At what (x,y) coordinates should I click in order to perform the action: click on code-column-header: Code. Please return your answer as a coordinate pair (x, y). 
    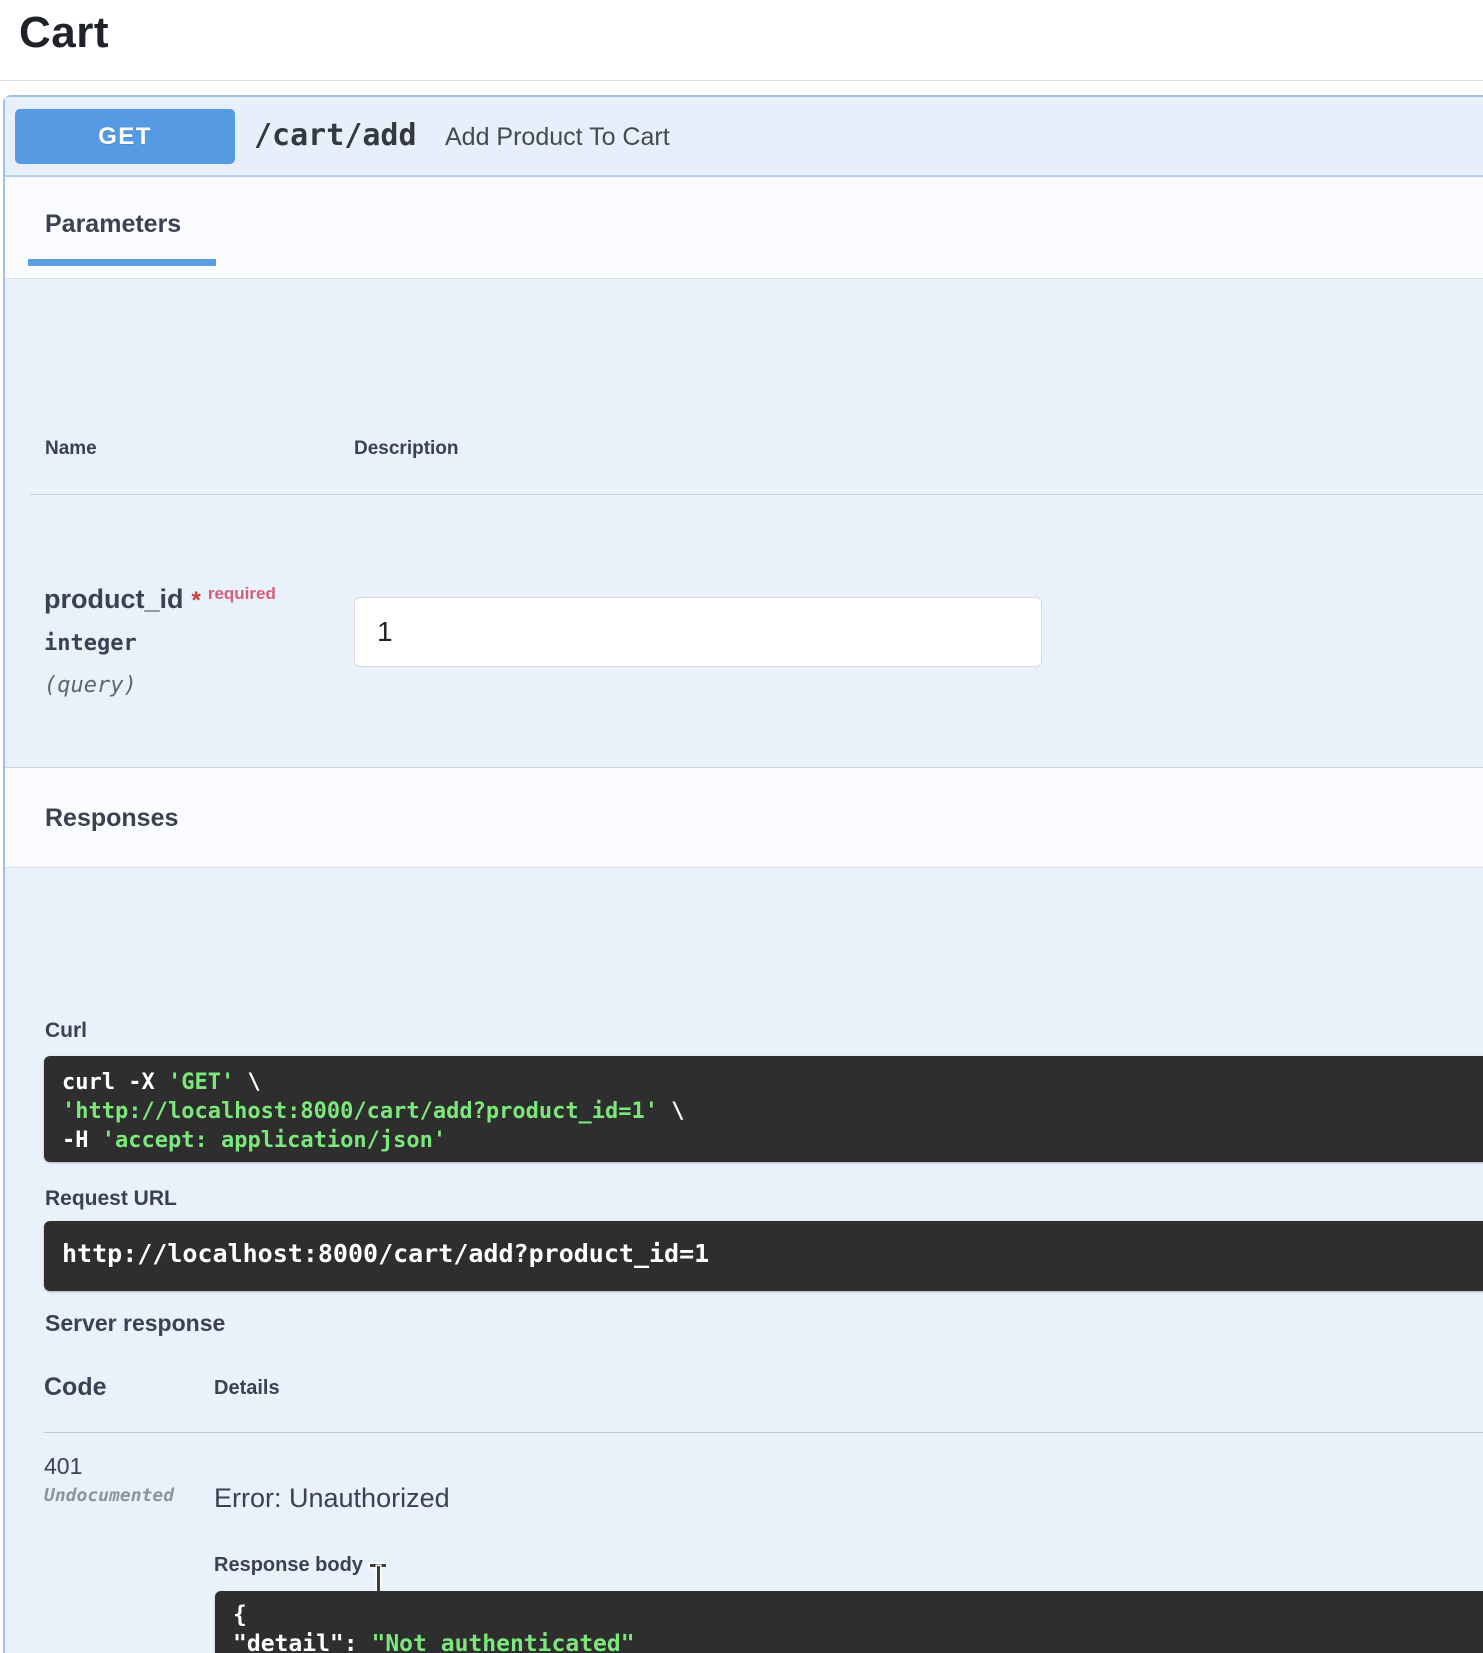
    Looking at the image, I should click on (75, 1387).